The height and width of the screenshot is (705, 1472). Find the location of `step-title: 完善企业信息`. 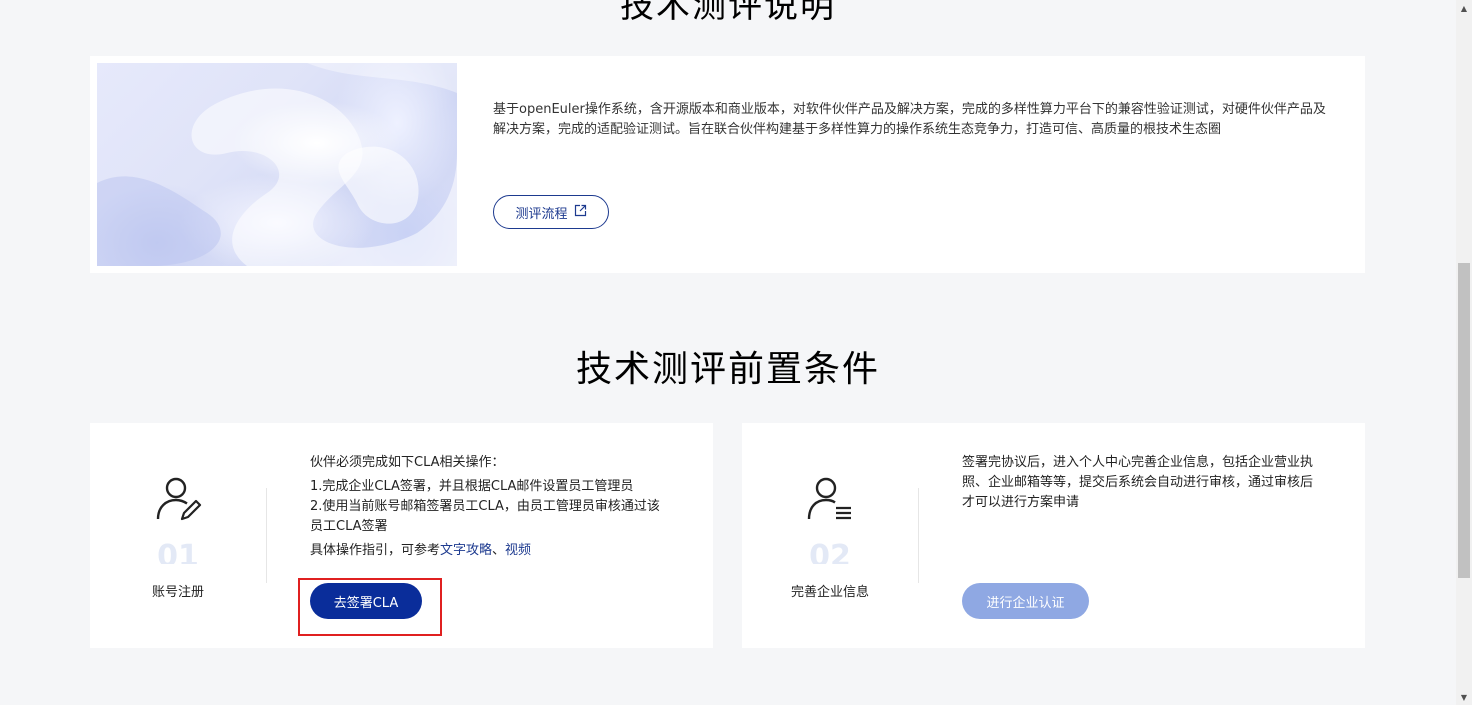

step-title: 完善企业信息 is located at coordinates (829, 592).